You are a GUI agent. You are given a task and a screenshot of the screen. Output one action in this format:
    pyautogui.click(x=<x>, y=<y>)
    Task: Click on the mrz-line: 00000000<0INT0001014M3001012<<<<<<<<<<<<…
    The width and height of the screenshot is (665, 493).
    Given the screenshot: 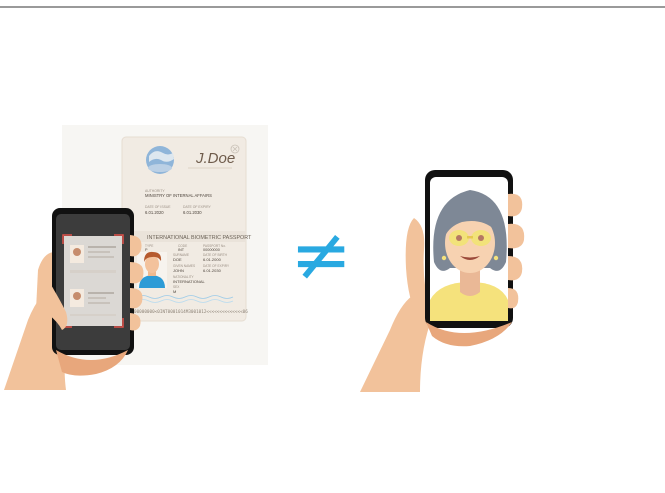 What is the action you would take?
    pyautogui.click(x=191, y=312)
    